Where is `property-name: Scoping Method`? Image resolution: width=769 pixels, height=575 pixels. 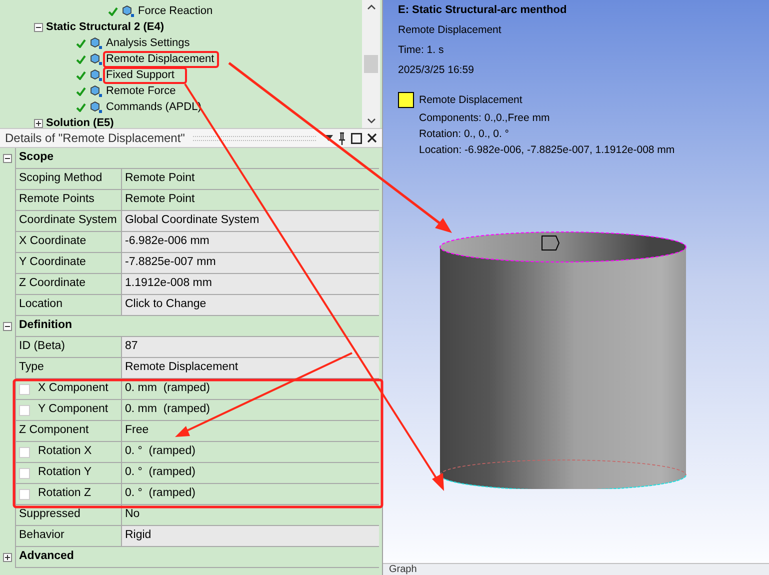 property-name: Scoping Method is located at coordinates (60, 178).